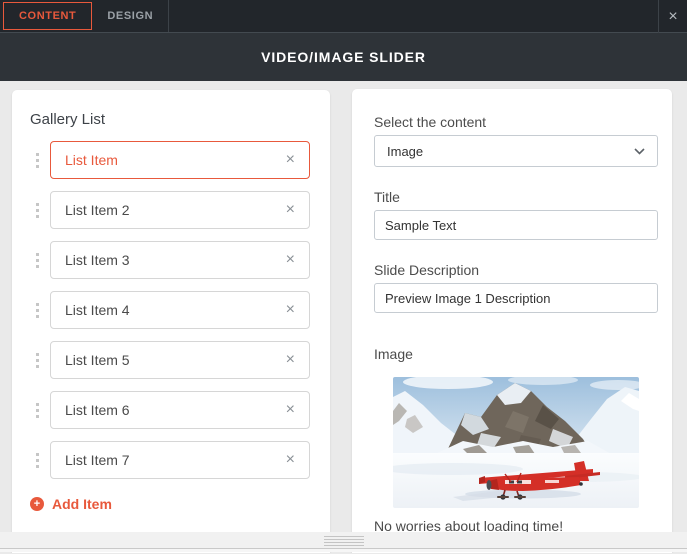 This screenshot has width=687, height=554. Describe the element at coordinates (180, 310) in the screenshot. I see `list-item: List Item 4 ×` at that location.